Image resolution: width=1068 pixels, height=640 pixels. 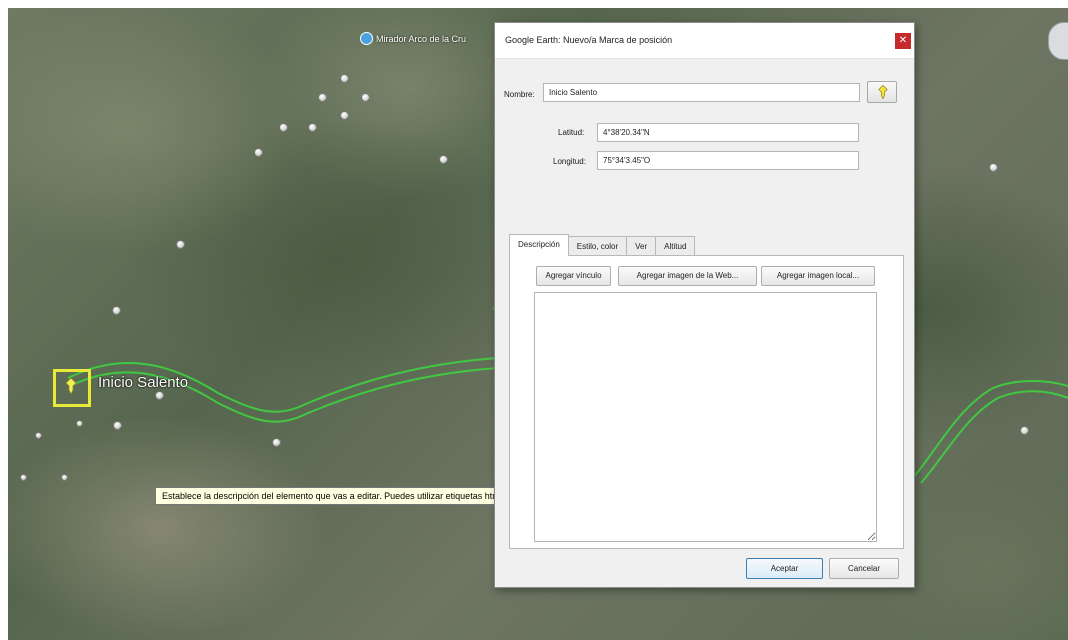 I want to click on dialog-title: Google Earth: Nuevo/a Marca de posición, so click(x=589, y=40).